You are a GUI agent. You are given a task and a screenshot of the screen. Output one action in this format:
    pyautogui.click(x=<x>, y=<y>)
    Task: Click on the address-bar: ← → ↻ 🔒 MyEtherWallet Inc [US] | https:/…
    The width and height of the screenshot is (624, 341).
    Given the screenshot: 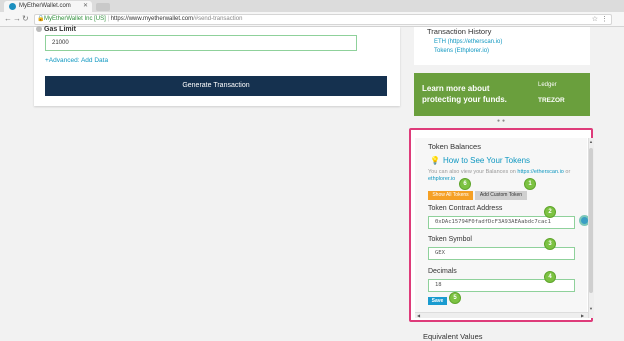 What is the action you would take?
    pyautogui.click(x=312, y=19)
    